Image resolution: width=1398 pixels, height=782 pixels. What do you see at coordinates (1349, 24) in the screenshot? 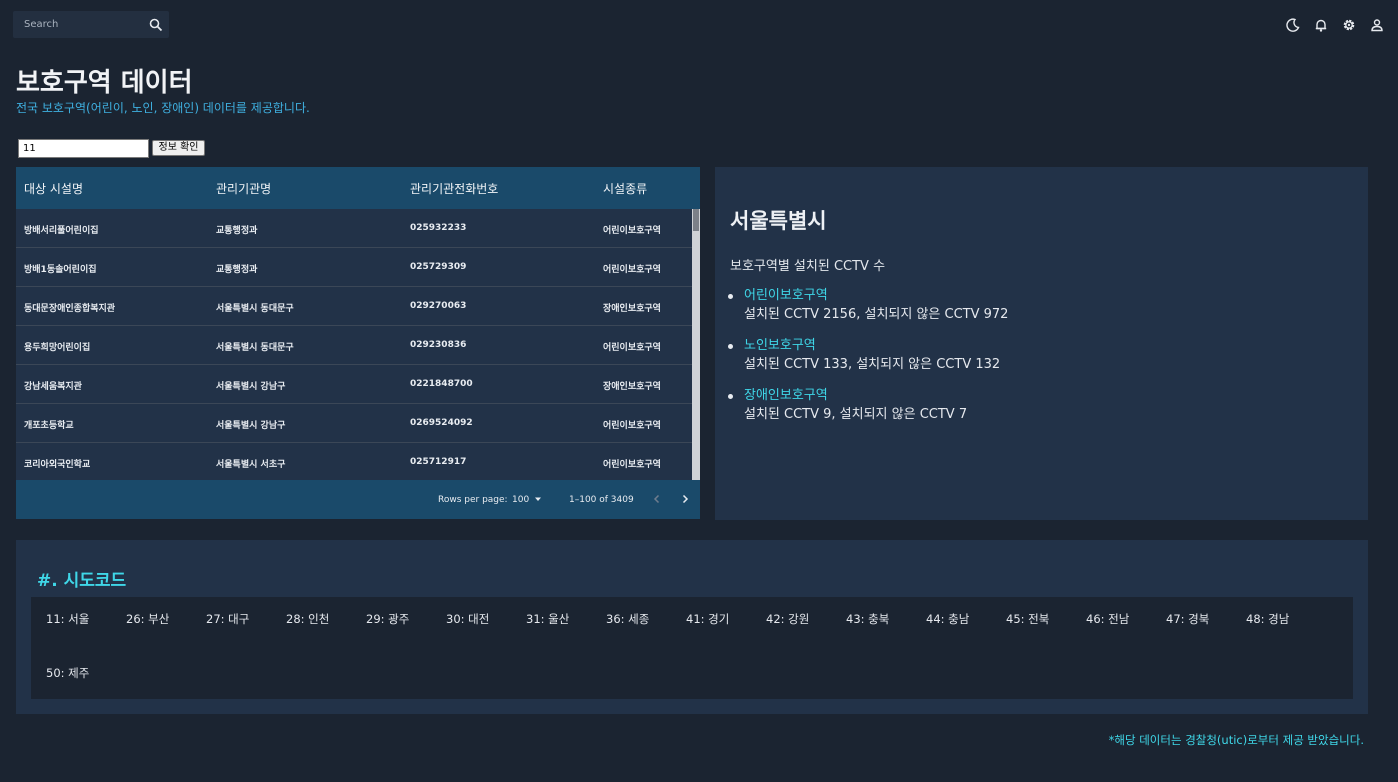
I see `gear-icon` at bounding box center [1349, 24].